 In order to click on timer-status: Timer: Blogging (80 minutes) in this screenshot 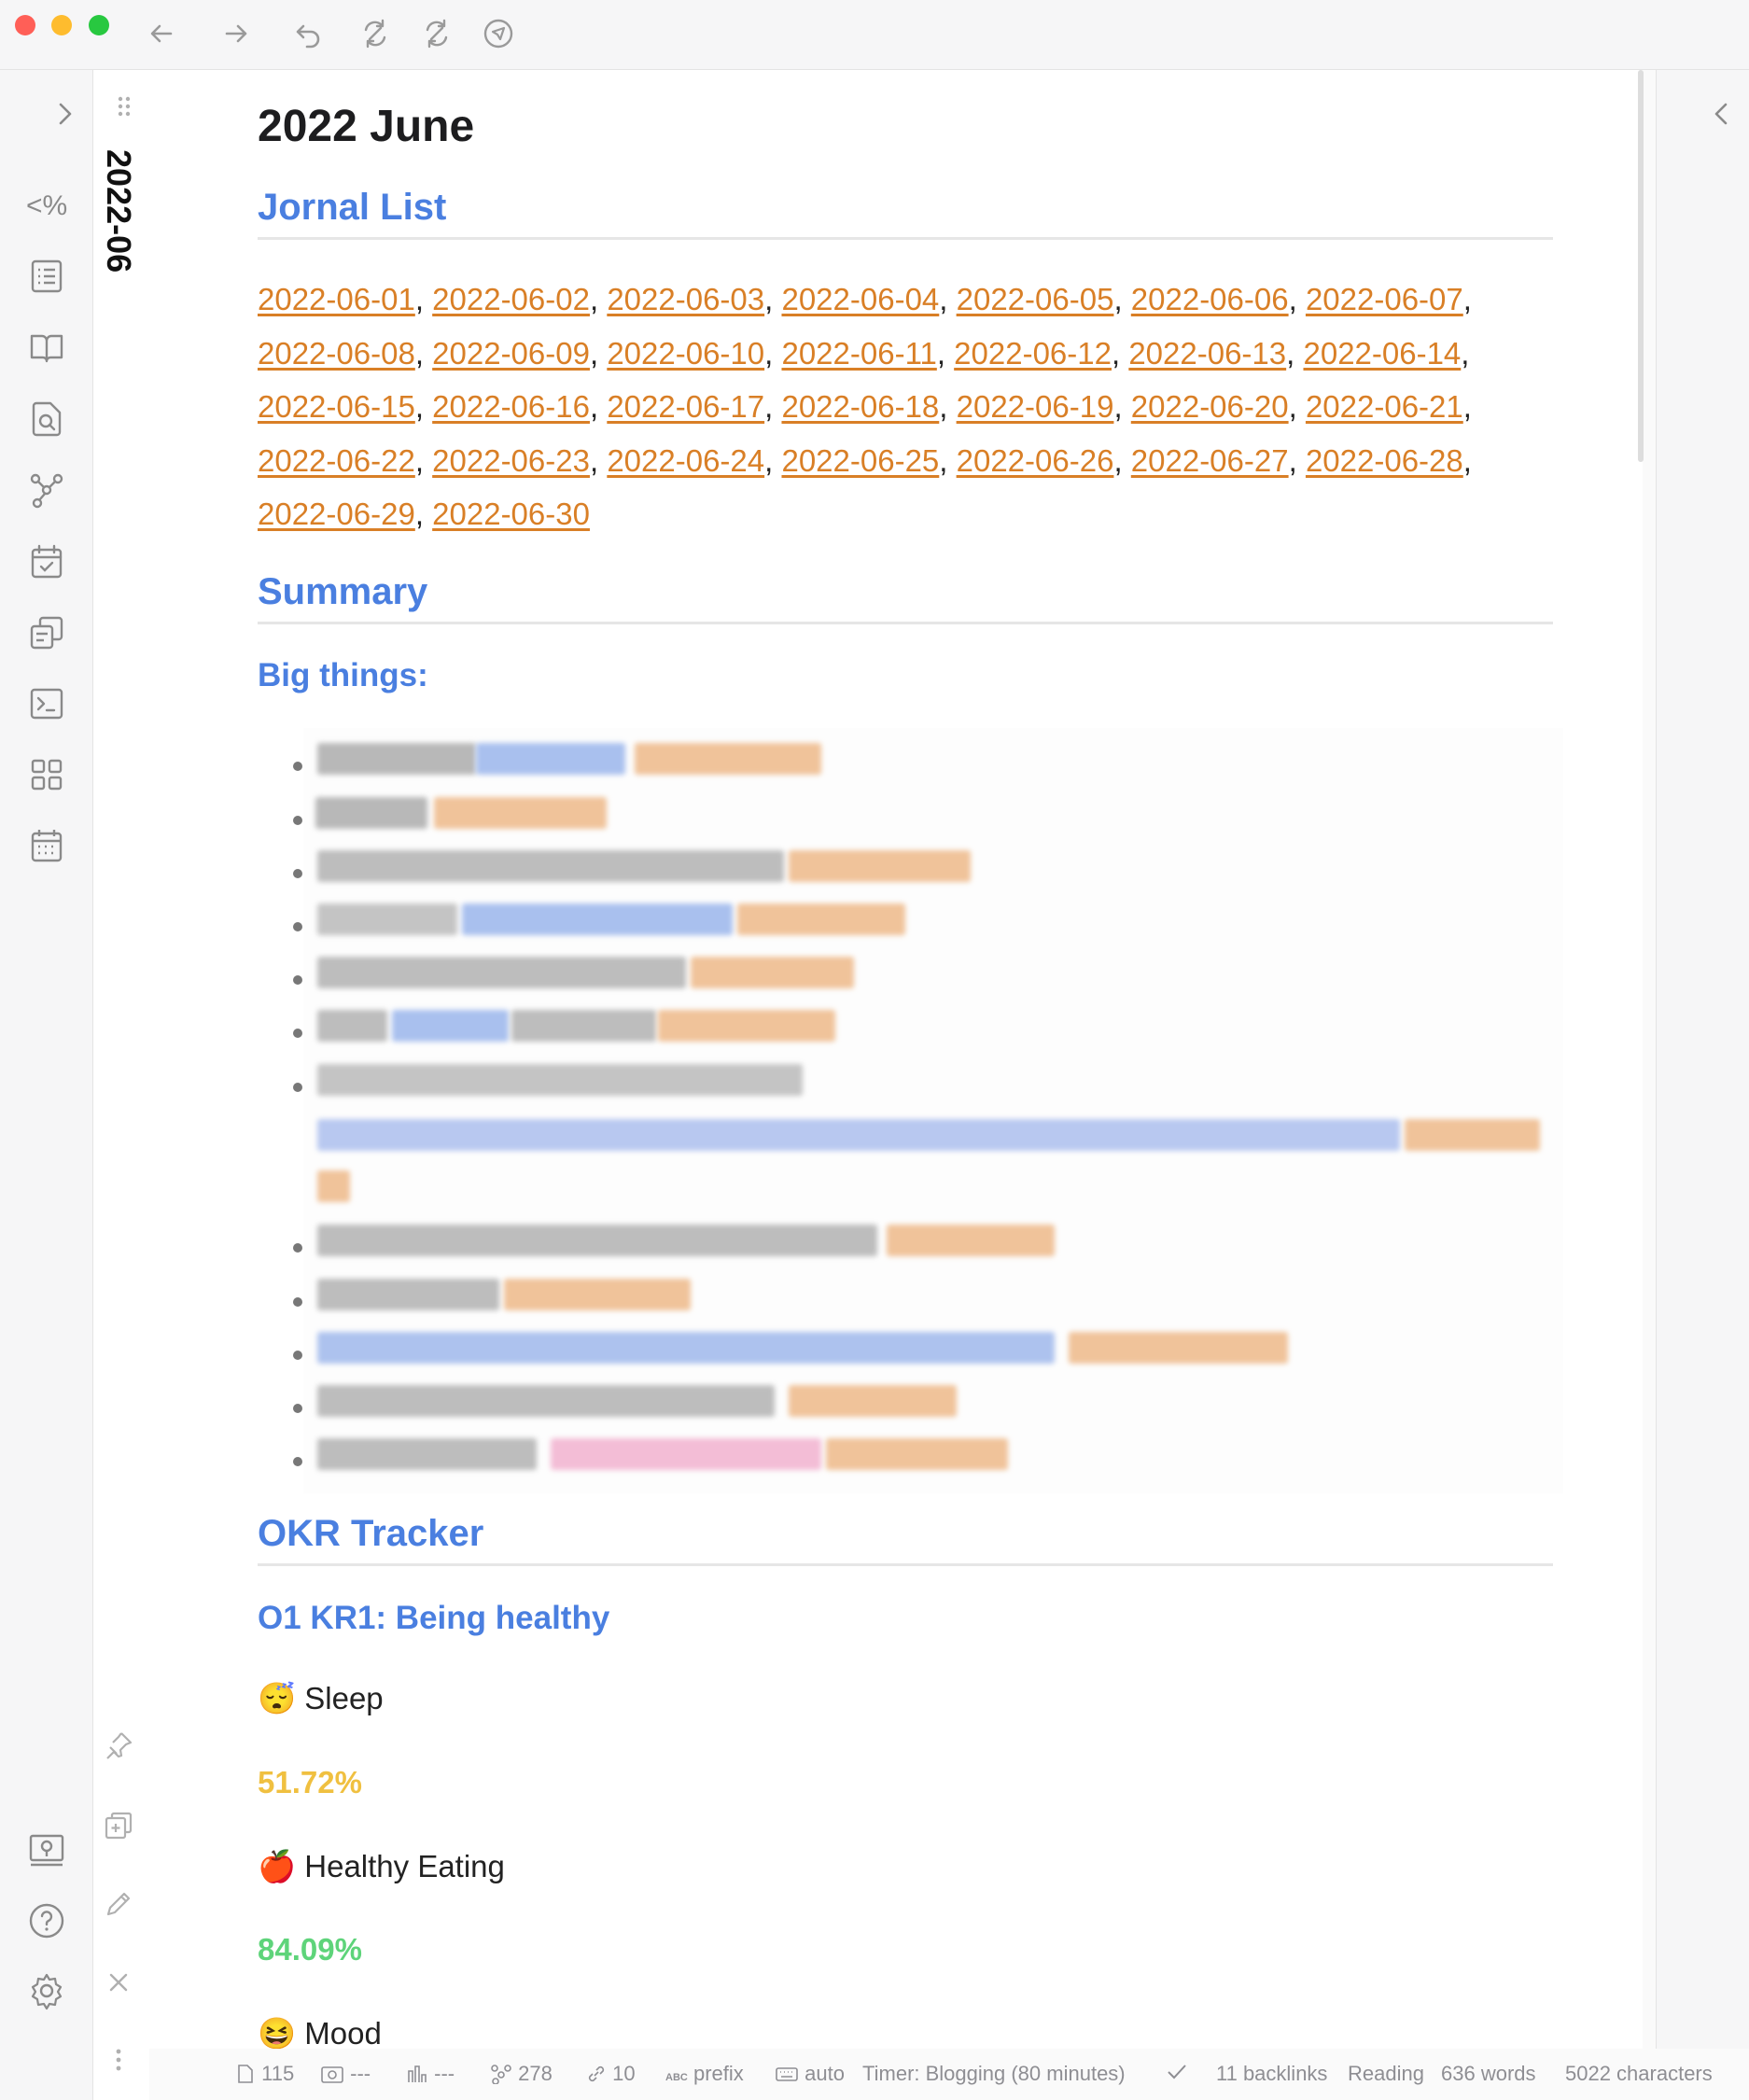, I will do `click(994, 2074)`.